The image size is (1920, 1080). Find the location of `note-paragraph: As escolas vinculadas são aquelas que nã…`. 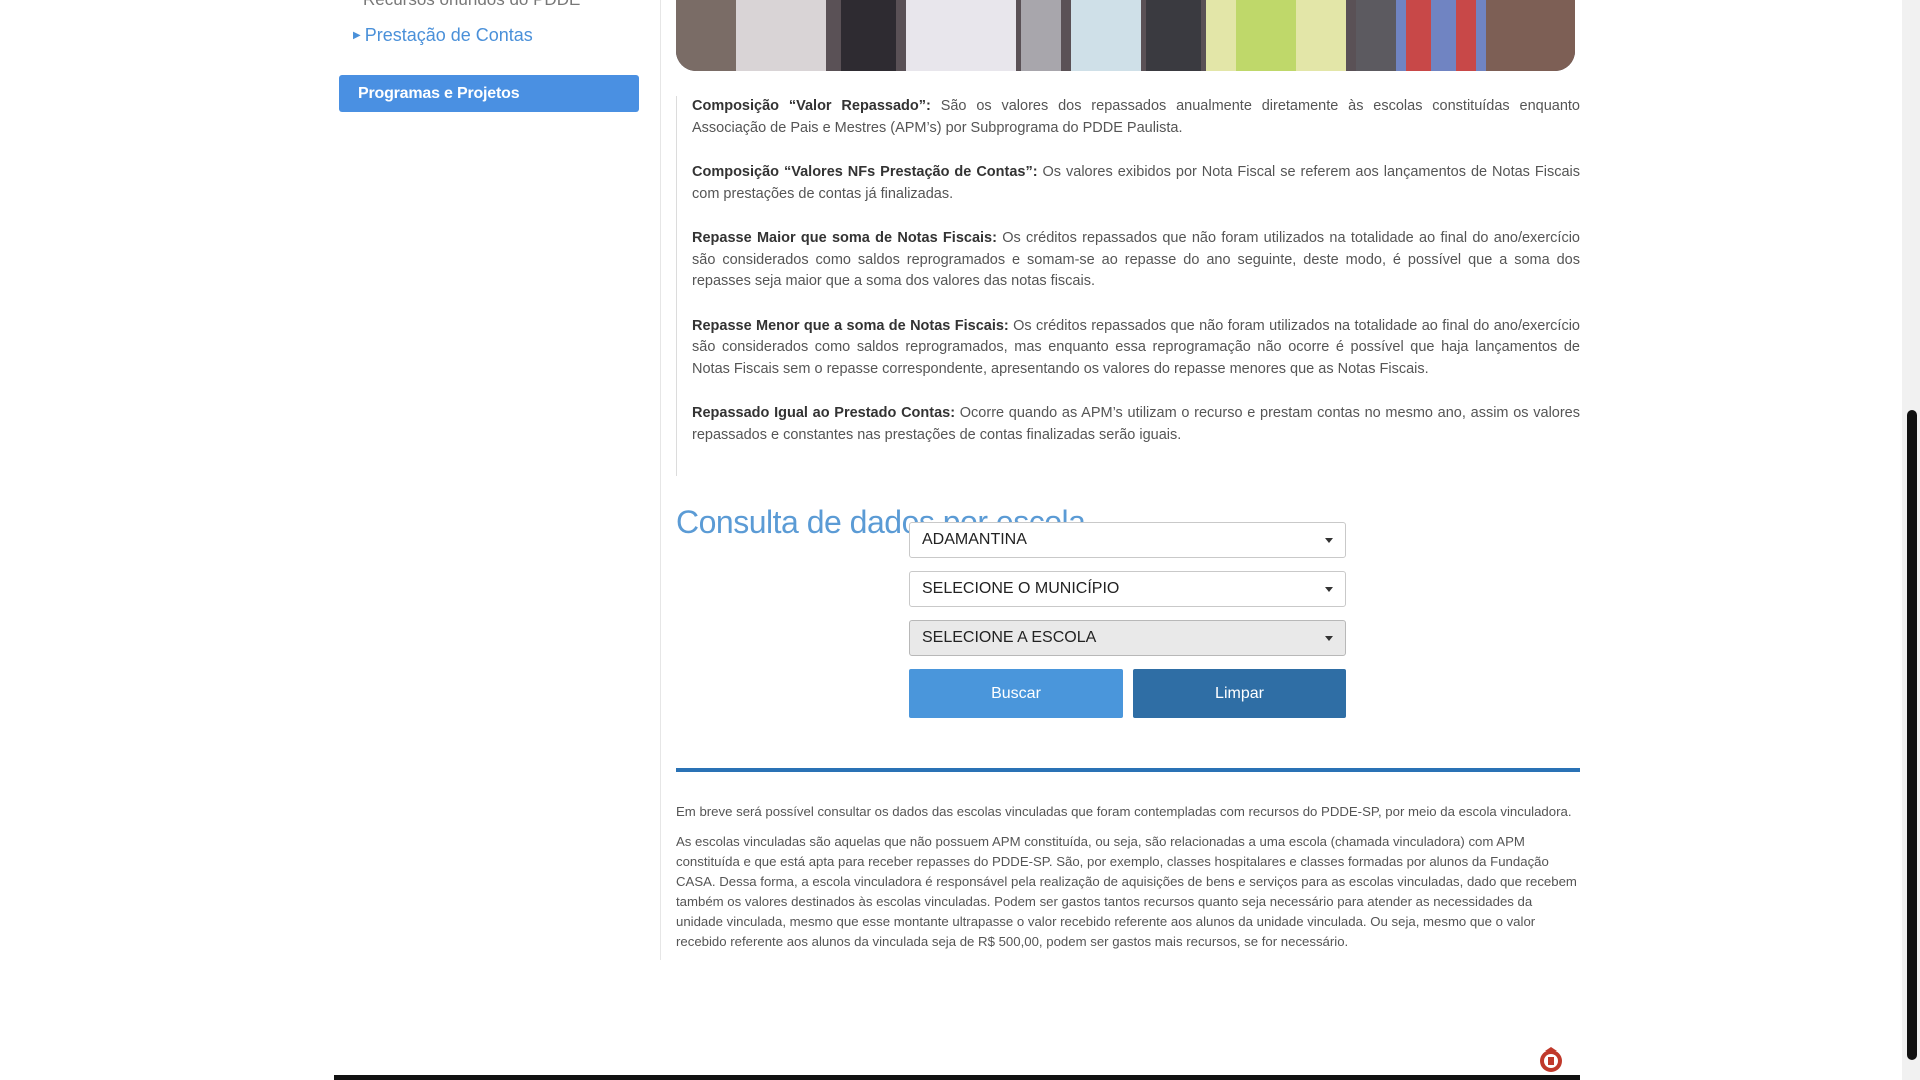

note-paragraph: As escolas vinculadas são aquelas que nã… is located at coordinates (1126, 891).